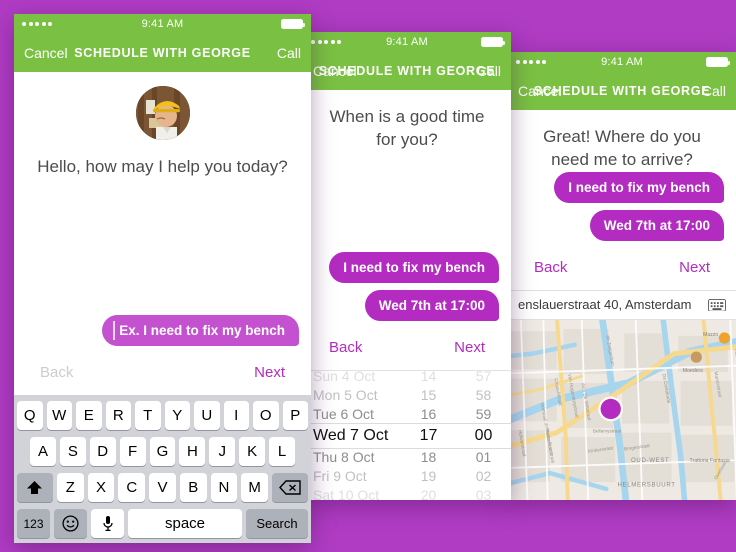  Describe the element at coordinates (429, 493) in the screenshot. I see `picker-item: 20` at that location.